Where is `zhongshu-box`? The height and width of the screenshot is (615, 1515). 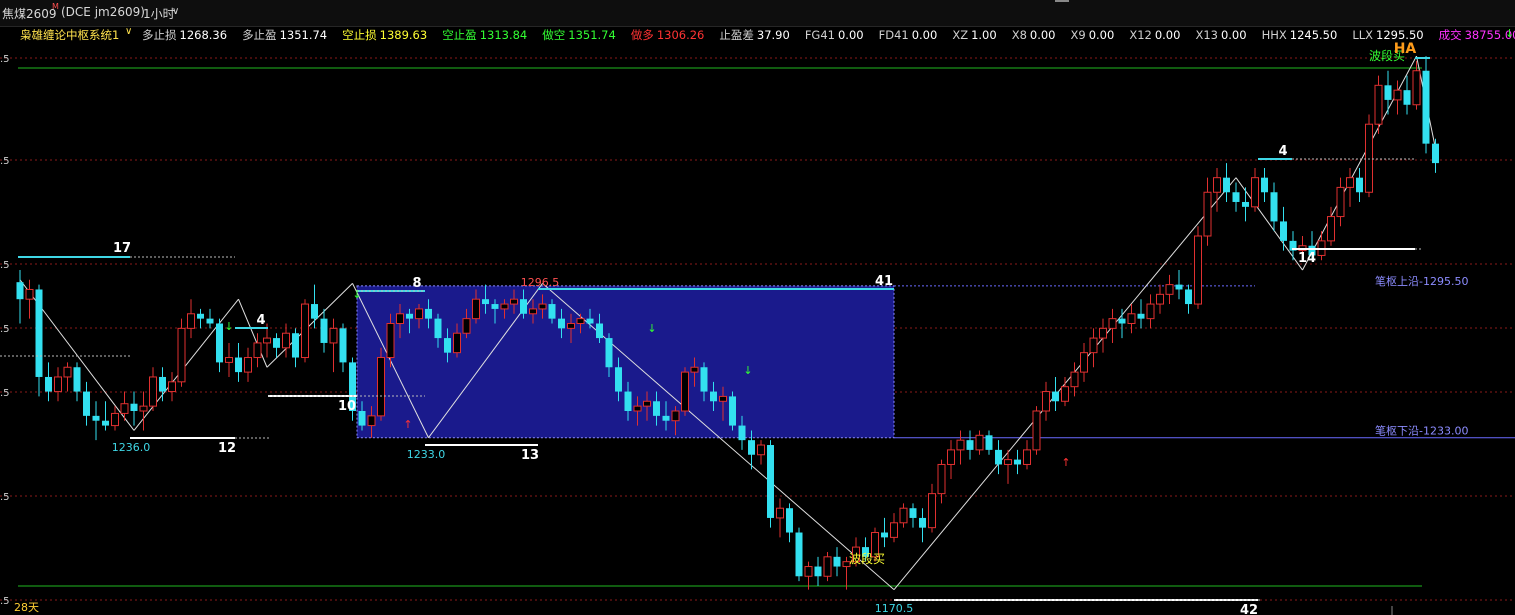 zhongshu-box is located at coordinates (625, 362).